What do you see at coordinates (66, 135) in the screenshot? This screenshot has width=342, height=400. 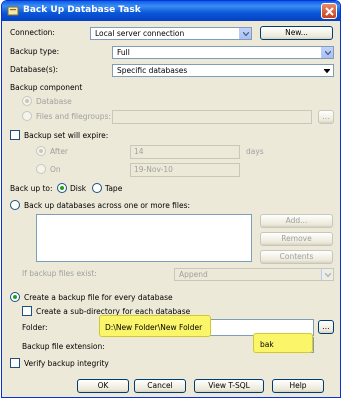 I see `expire-checkbox-label: Backup set will expire:` at bounding box center [66, 135].